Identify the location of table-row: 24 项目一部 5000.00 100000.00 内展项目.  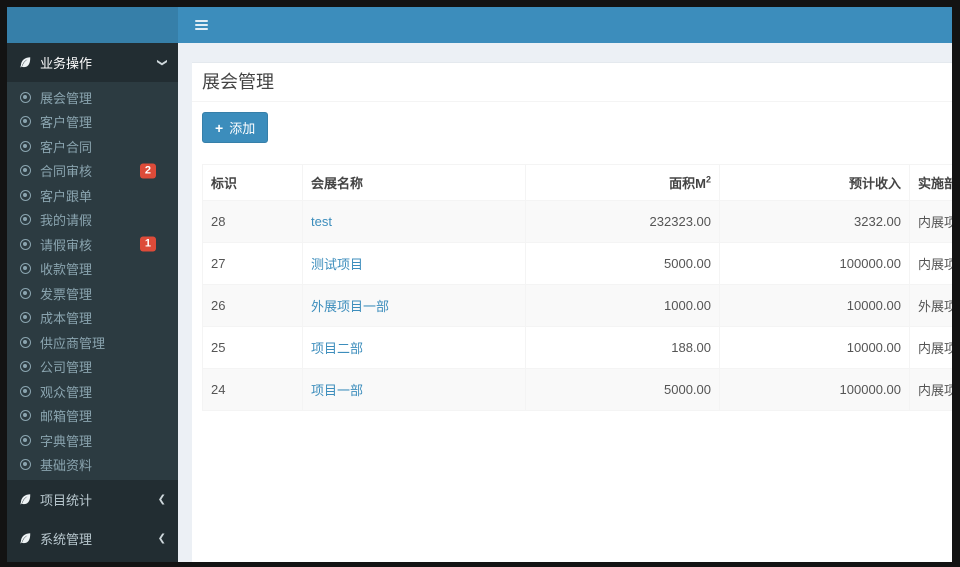
(577, 389).